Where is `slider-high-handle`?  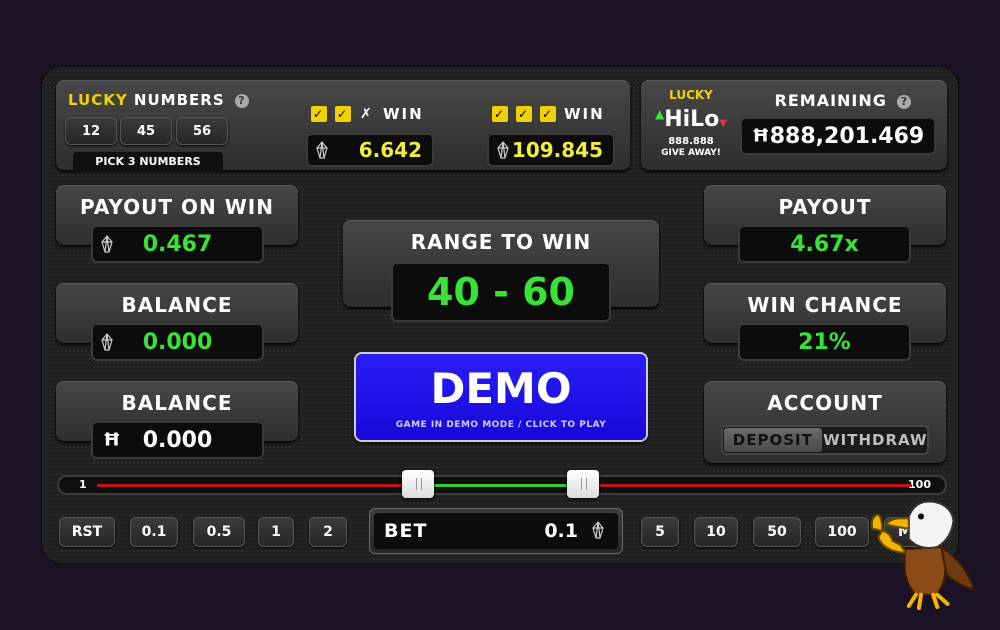 slider-high-handle is located at coordinates (582, 484).